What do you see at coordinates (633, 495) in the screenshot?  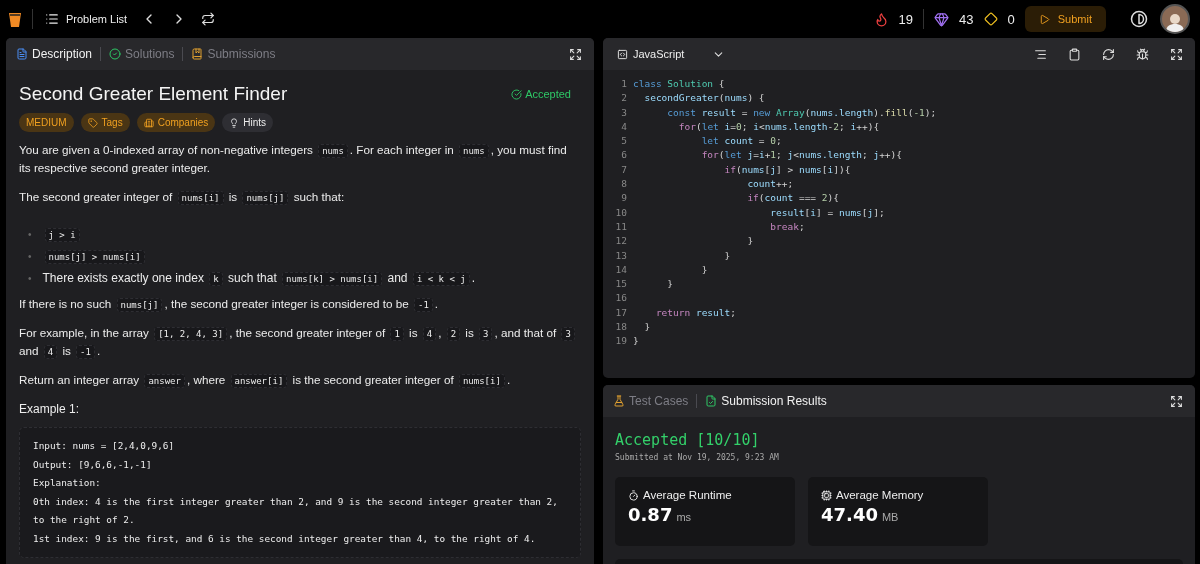 I see `timer-icon` at bounding box center [633, 495].